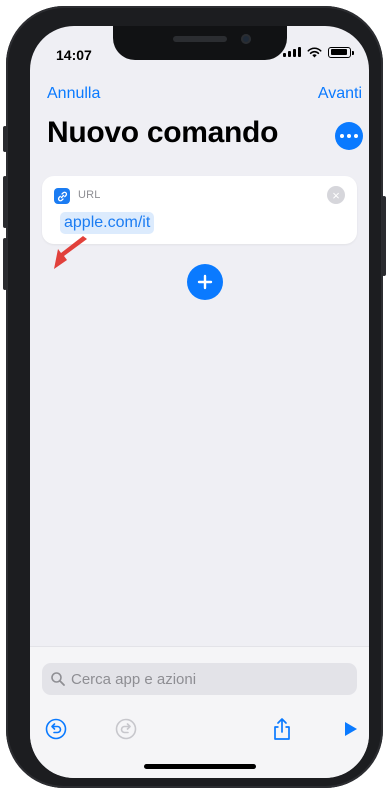  Describe the element at coordinates (73, 94) in the screenshot. I see `cancel-button: Annulla` at that location.